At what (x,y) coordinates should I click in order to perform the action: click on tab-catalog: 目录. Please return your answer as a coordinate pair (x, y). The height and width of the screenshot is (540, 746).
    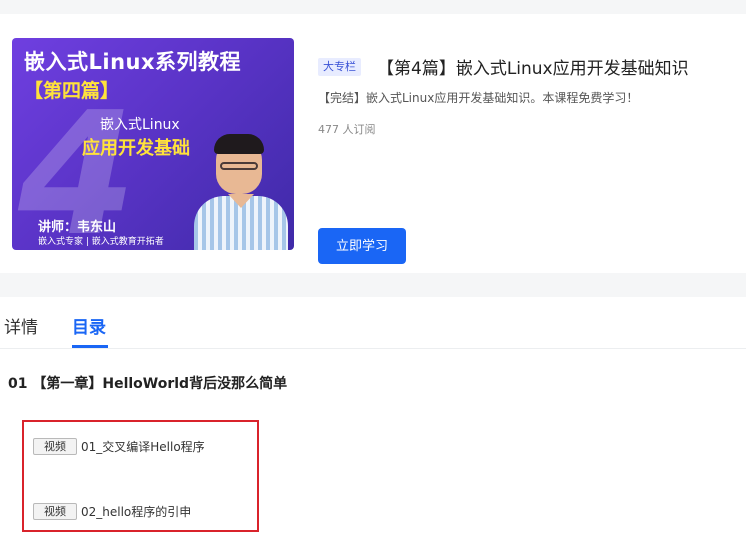
    Looking at the image, I should click on (89, 325).